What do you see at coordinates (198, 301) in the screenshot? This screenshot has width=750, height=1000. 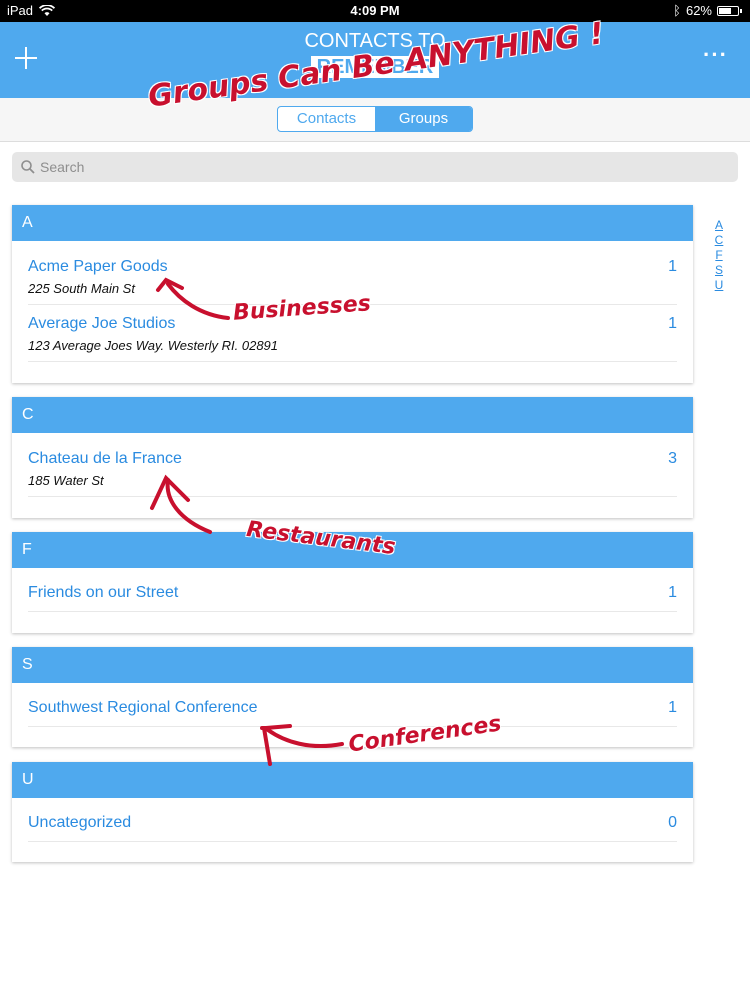 I see `arrow-businesses` at bounding box center [198, 301].